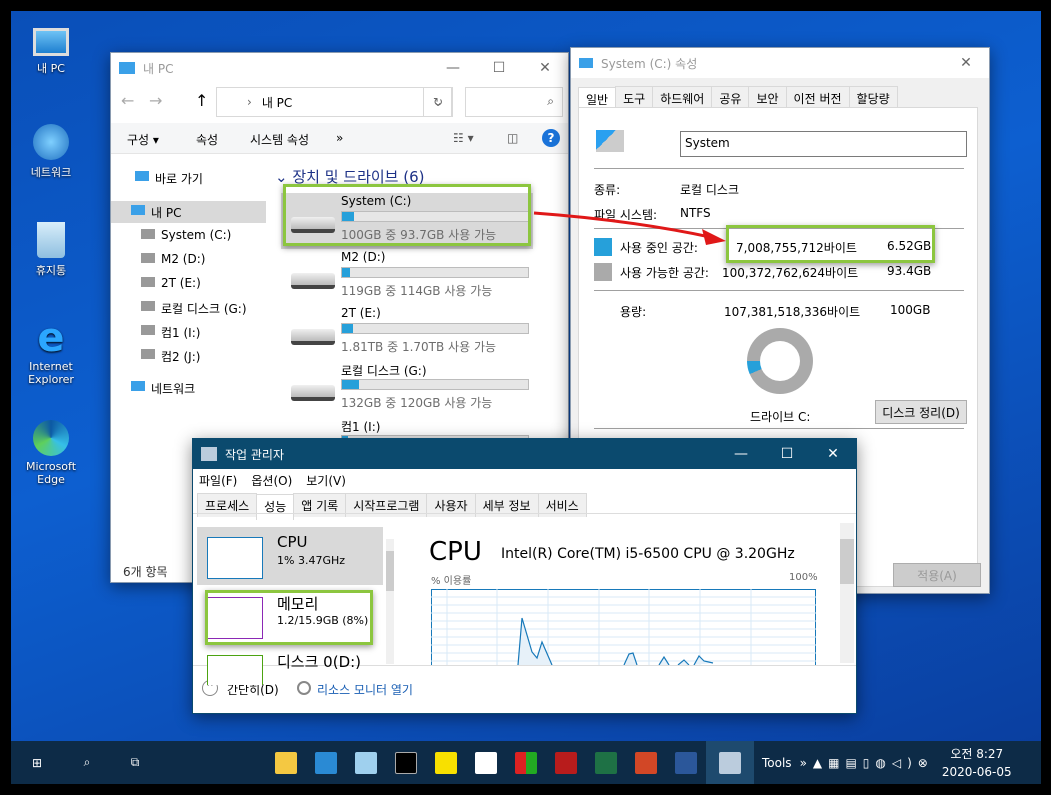  What do you see at coordinates (780, 361) in the screenshot?
I see `usage-donut-chart` at bounding box center [780, 361].